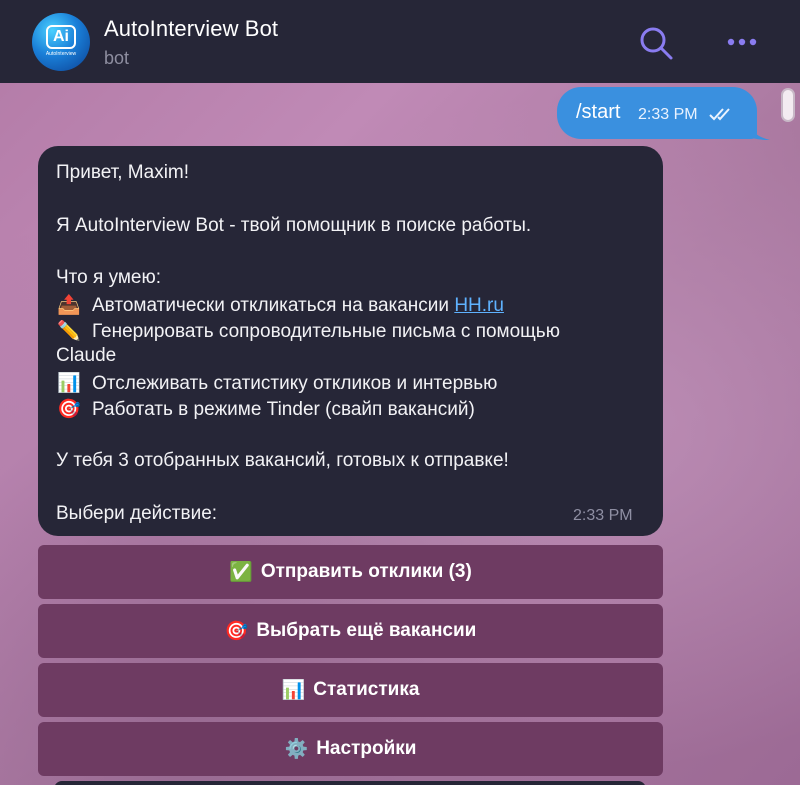  I want to click on button-label: Выбрать ещё вакансии, so click(366, 630).